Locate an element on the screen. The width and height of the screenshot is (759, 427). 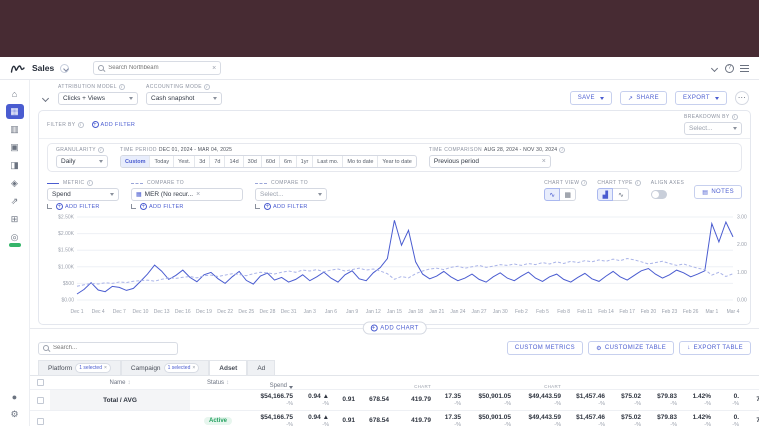
sidebar-item-apps-icon: ⊞ is located at coordinates (15, 219).